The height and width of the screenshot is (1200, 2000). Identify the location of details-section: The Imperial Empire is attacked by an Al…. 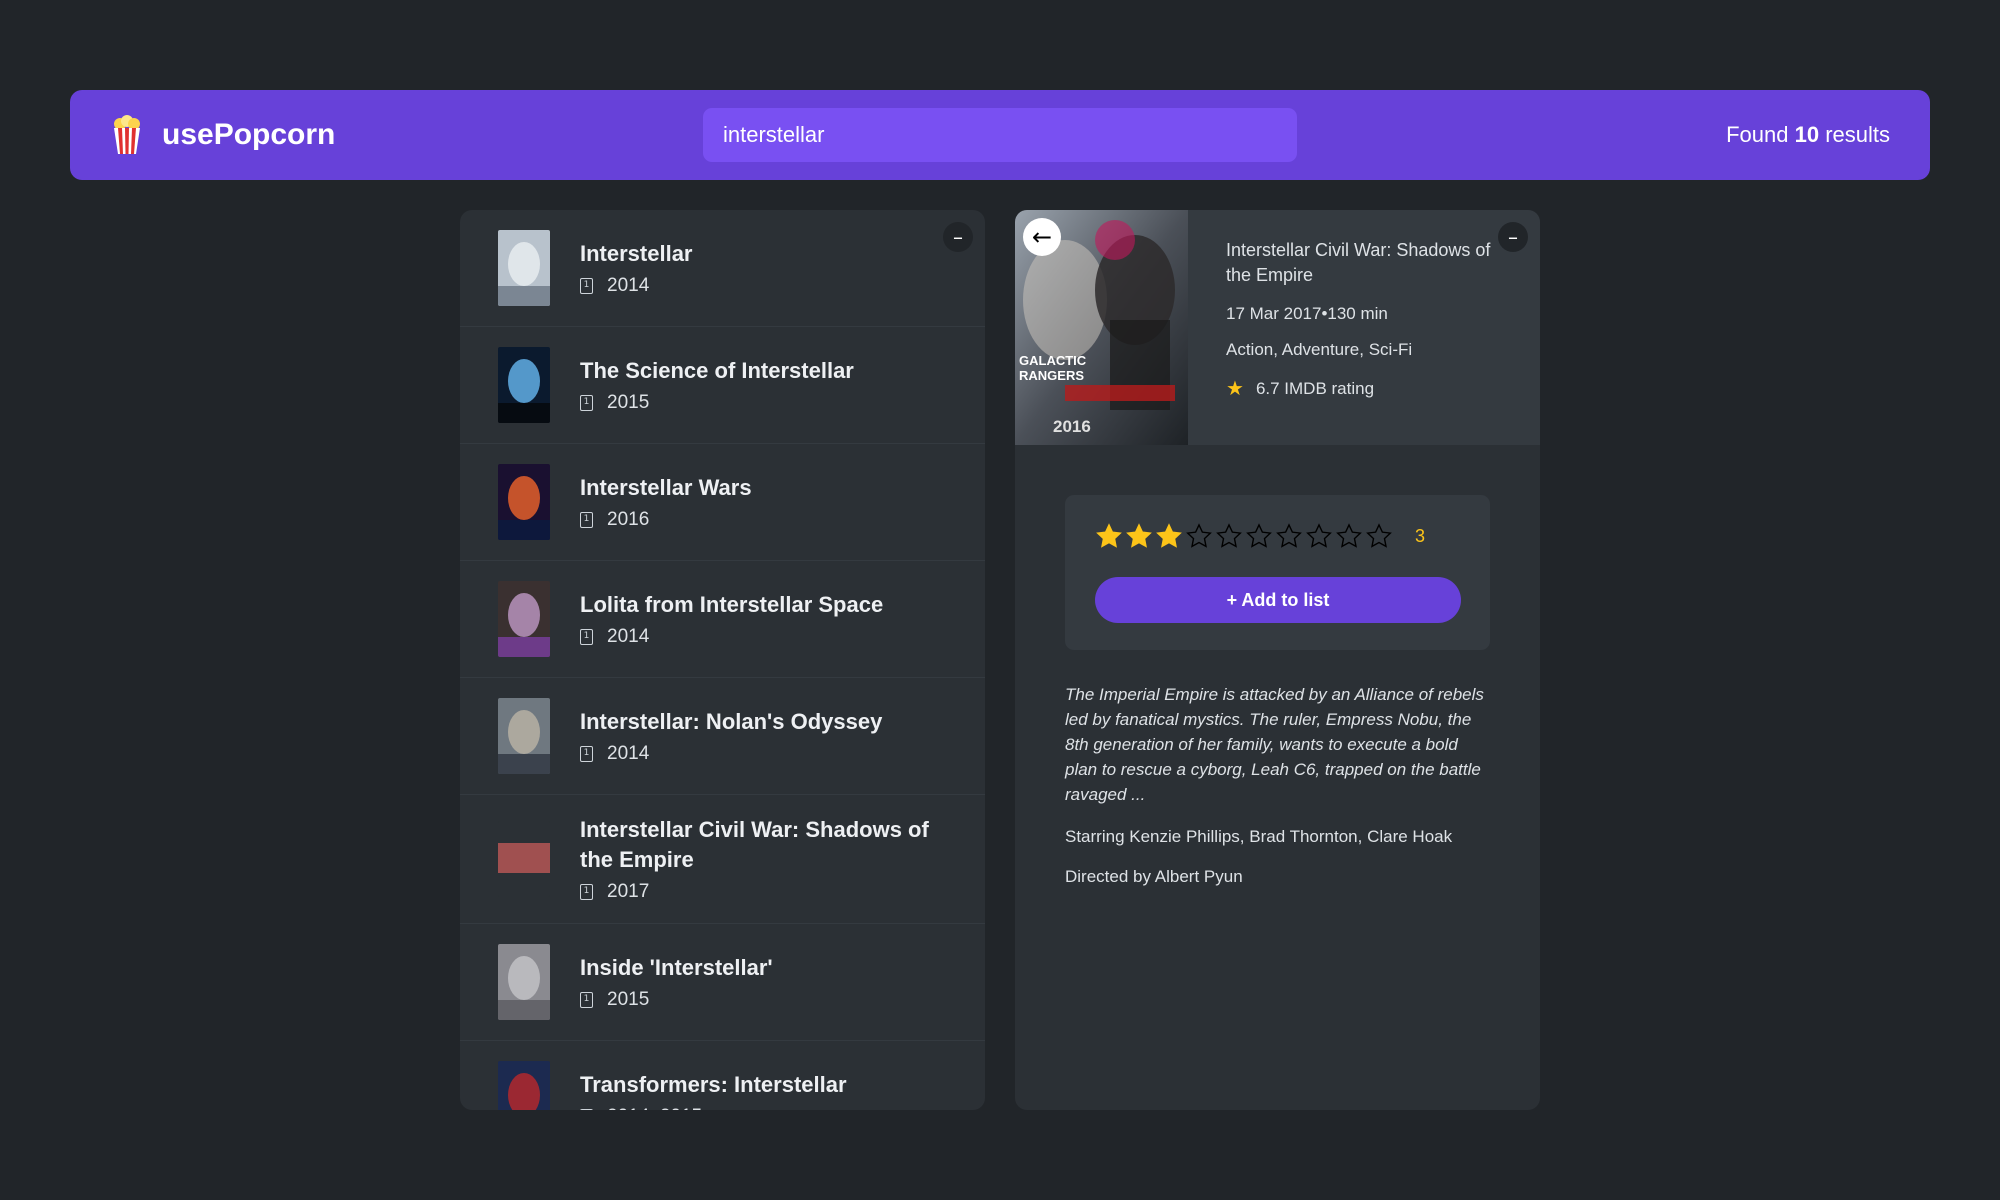
(1277, 768).